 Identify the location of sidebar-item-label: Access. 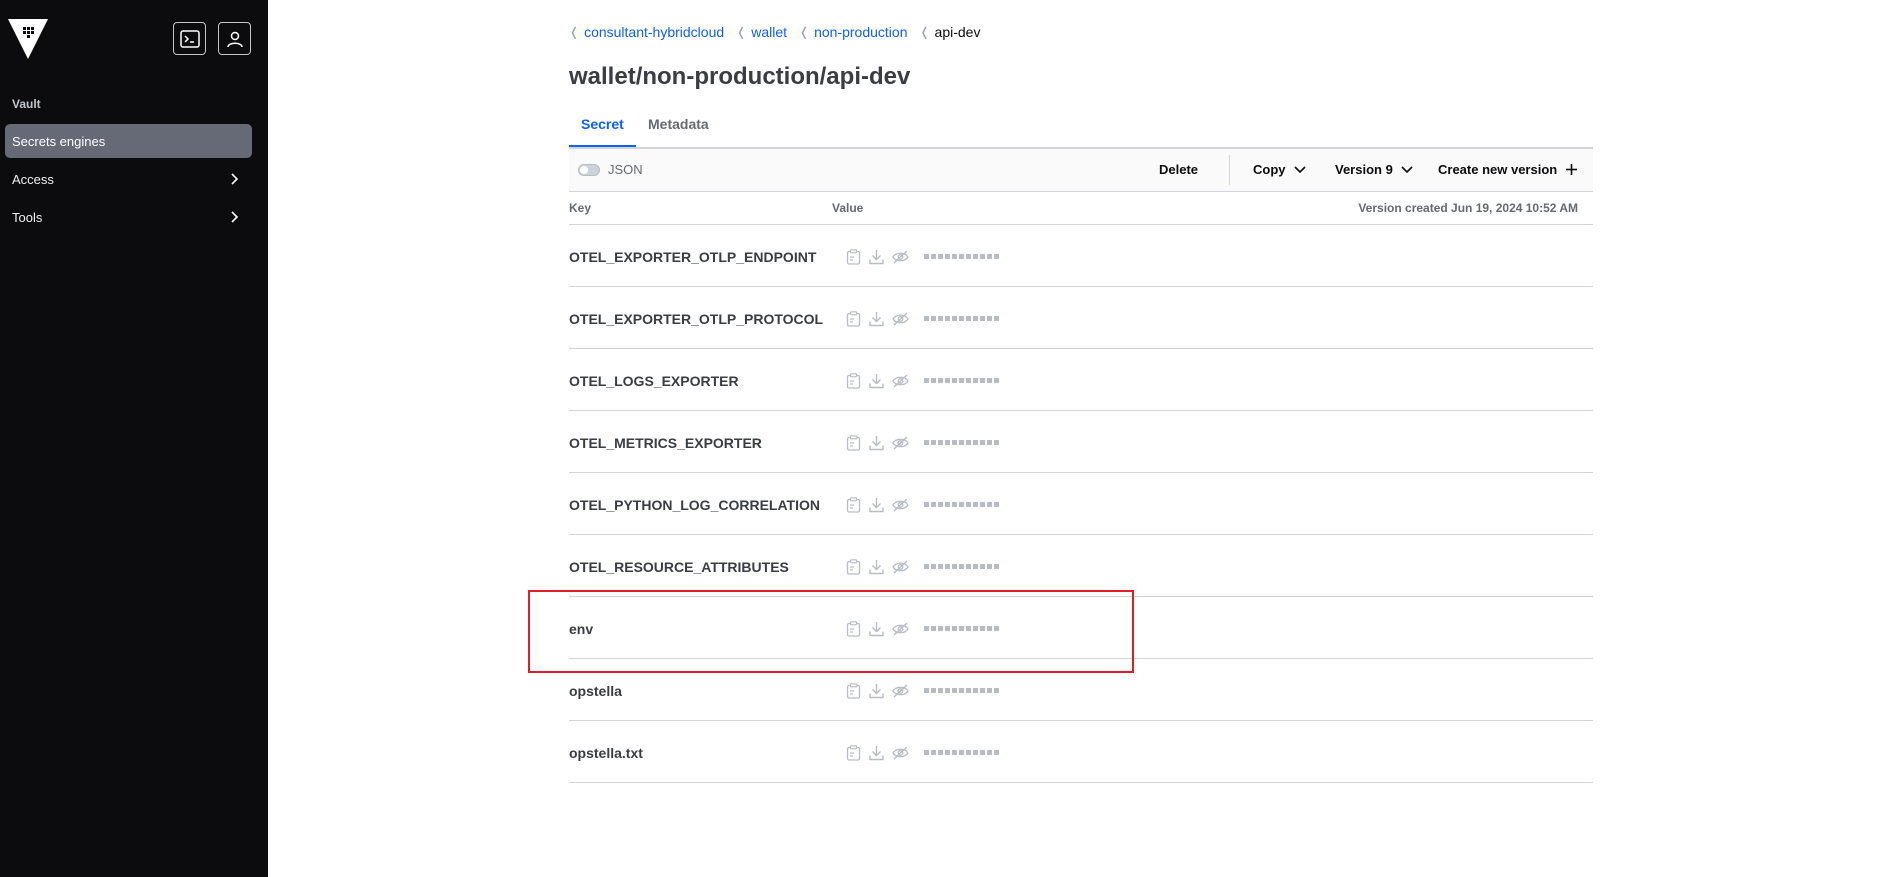
(33, 179).